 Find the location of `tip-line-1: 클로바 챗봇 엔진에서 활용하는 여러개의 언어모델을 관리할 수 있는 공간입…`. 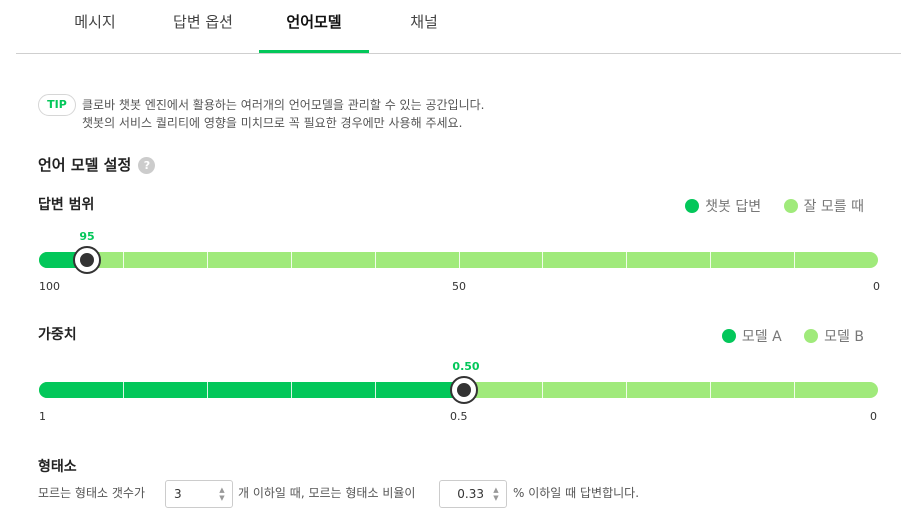

tip-line-1: 클로바 챗봇 엔진에서 활용하는 여러개의 언어모델을 관리할 수 있는 공간입… is located at coordinates (283, 105).